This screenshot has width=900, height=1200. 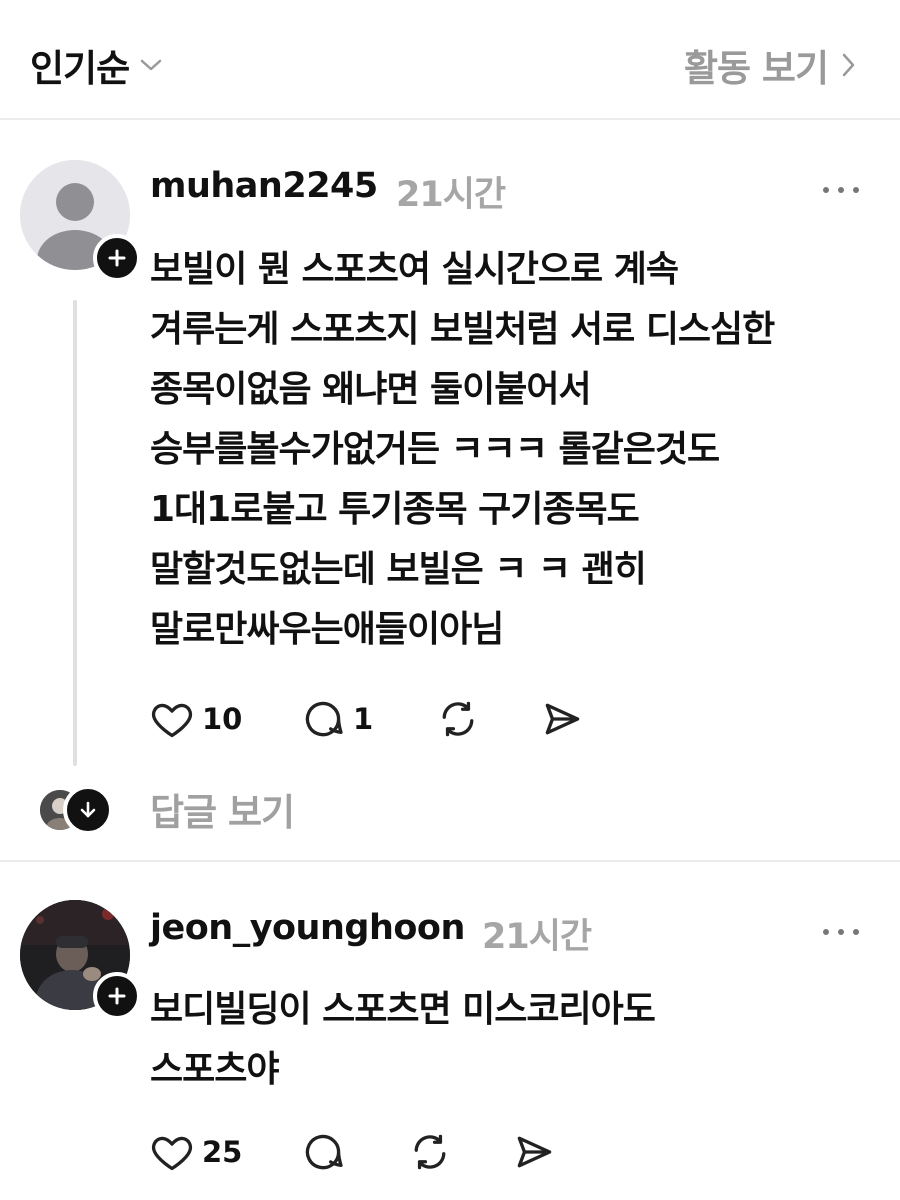 What do you see at coordinates (848, 65) in the screenshot?
I see `chevron-right-icon` at bounding box center [848, 65].